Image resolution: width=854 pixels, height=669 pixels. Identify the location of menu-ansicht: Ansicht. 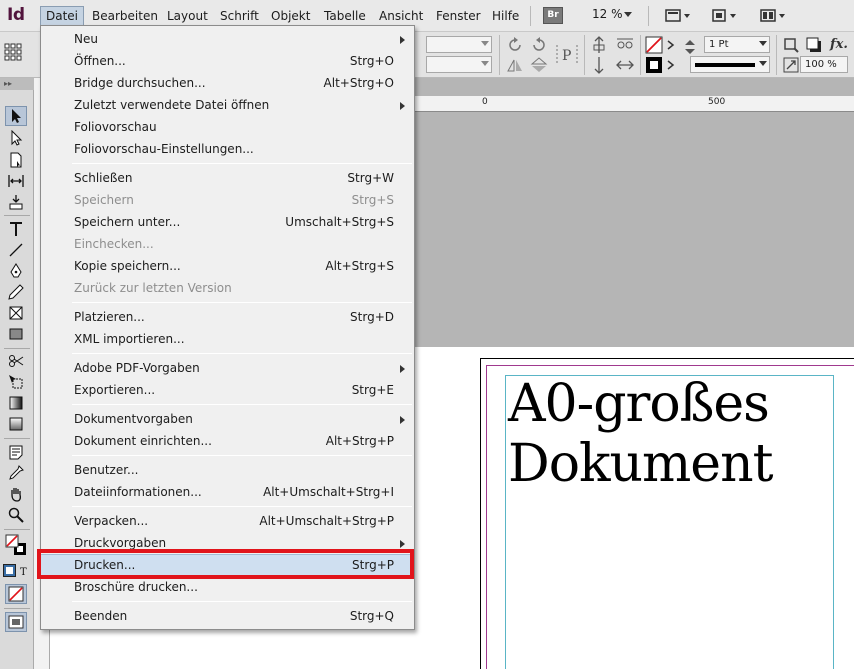
(401, 16).